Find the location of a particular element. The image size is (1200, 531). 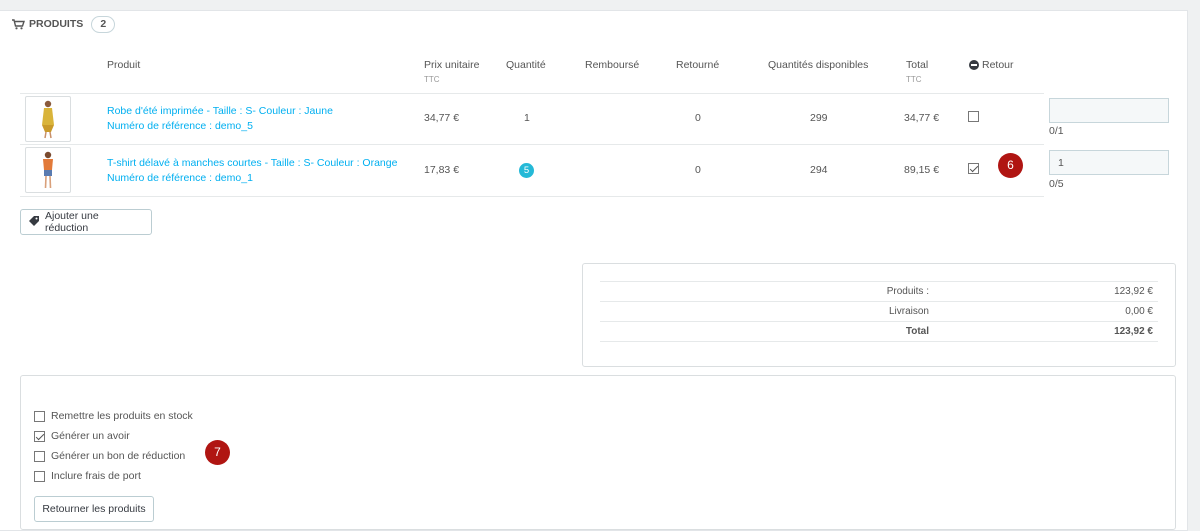

col-total: Total is located at coordinates (917, 65).